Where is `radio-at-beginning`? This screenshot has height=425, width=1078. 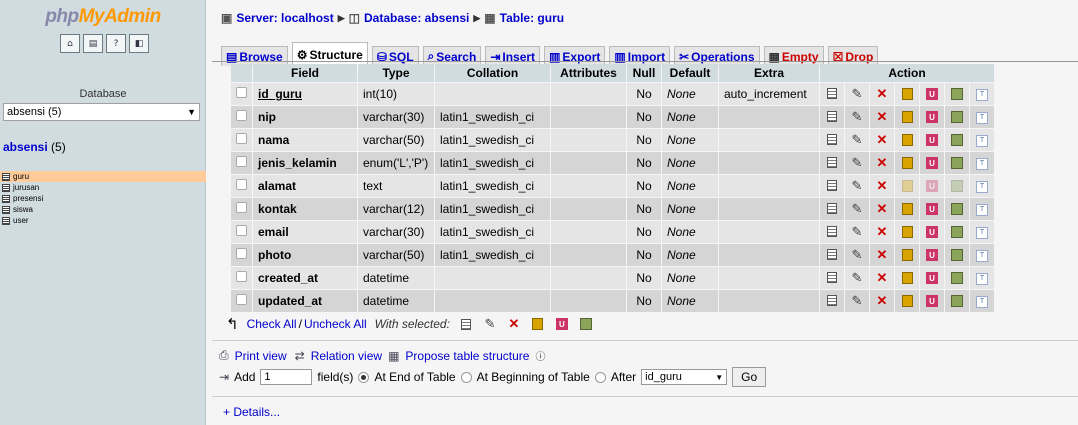
radio-at-beginning is located at coordinates (466, 377).